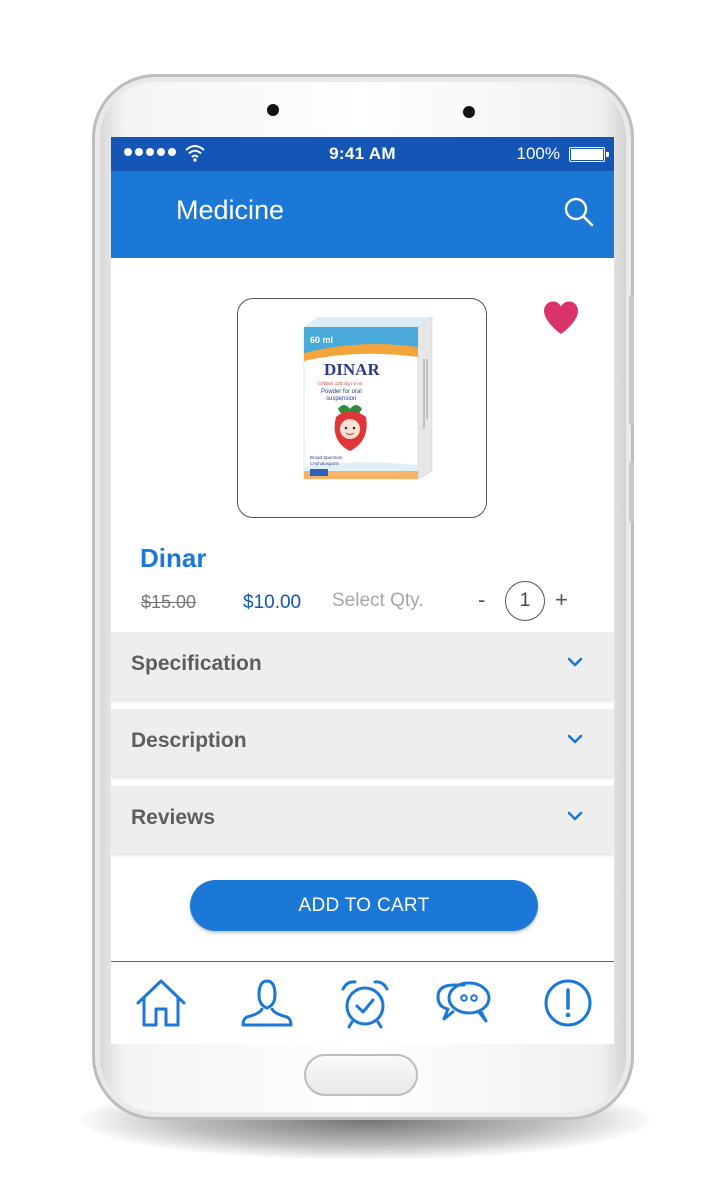 This screenshot has height=1200, width=726. I want to click on favorite-heart-icon, so click(561, 318).